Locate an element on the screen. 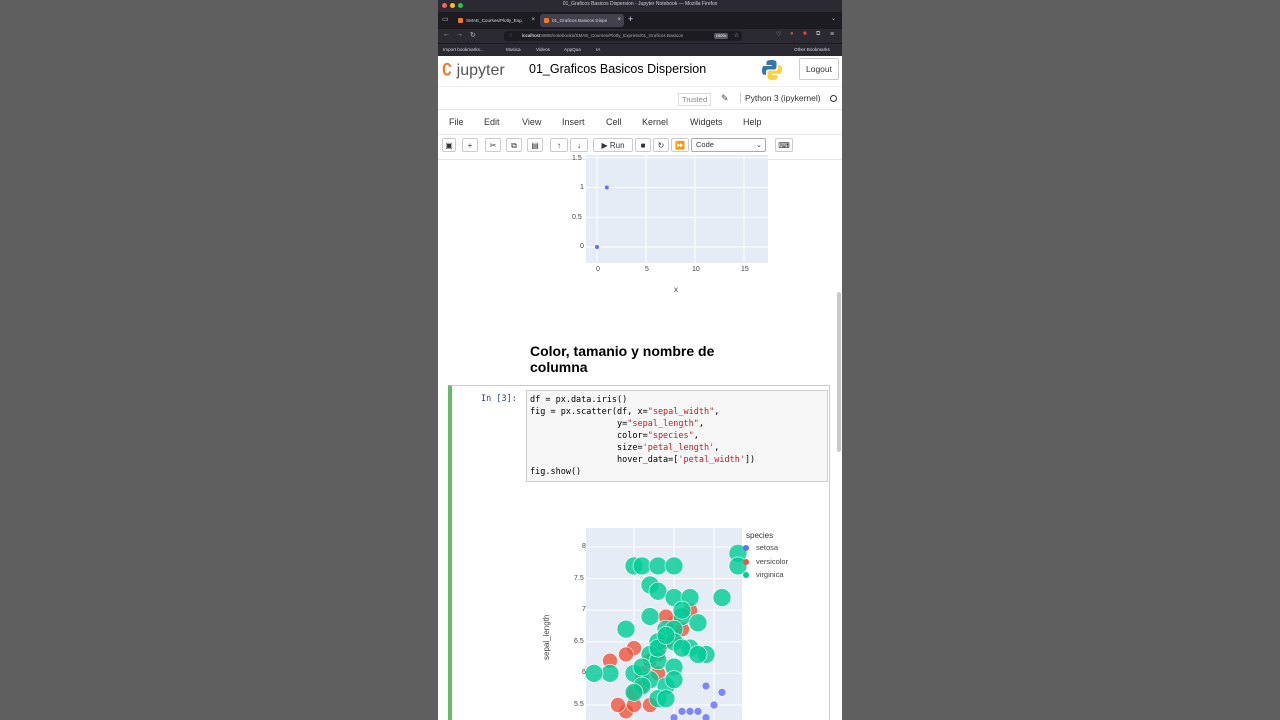 This screenshot has width=1280, height=720. cell-type-select: Code ⌄ is located at coordinates (728, 145).